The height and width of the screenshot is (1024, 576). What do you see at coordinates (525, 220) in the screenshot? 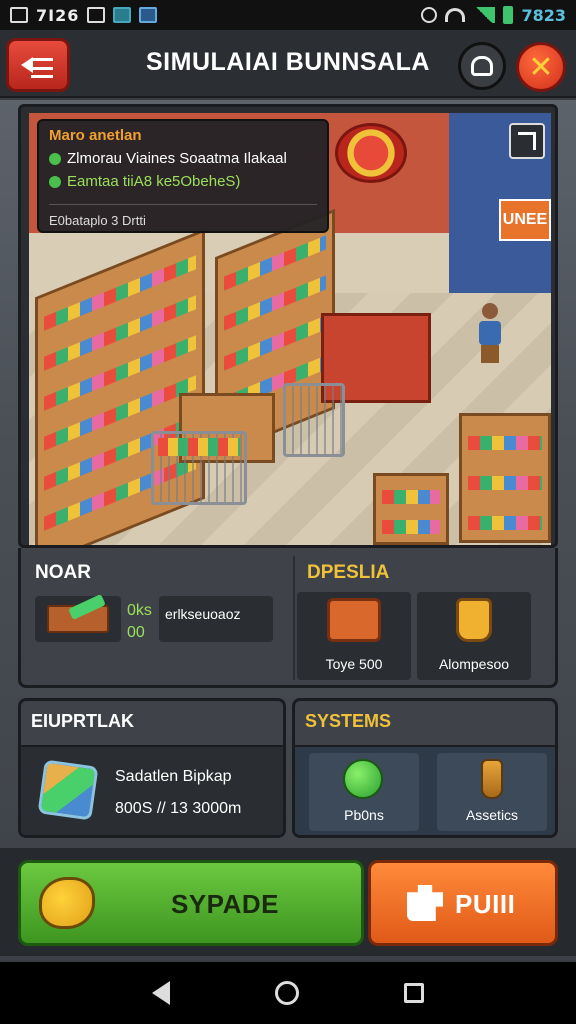
I see `exit-sign: UNEE` at bounding box center [525, 220].